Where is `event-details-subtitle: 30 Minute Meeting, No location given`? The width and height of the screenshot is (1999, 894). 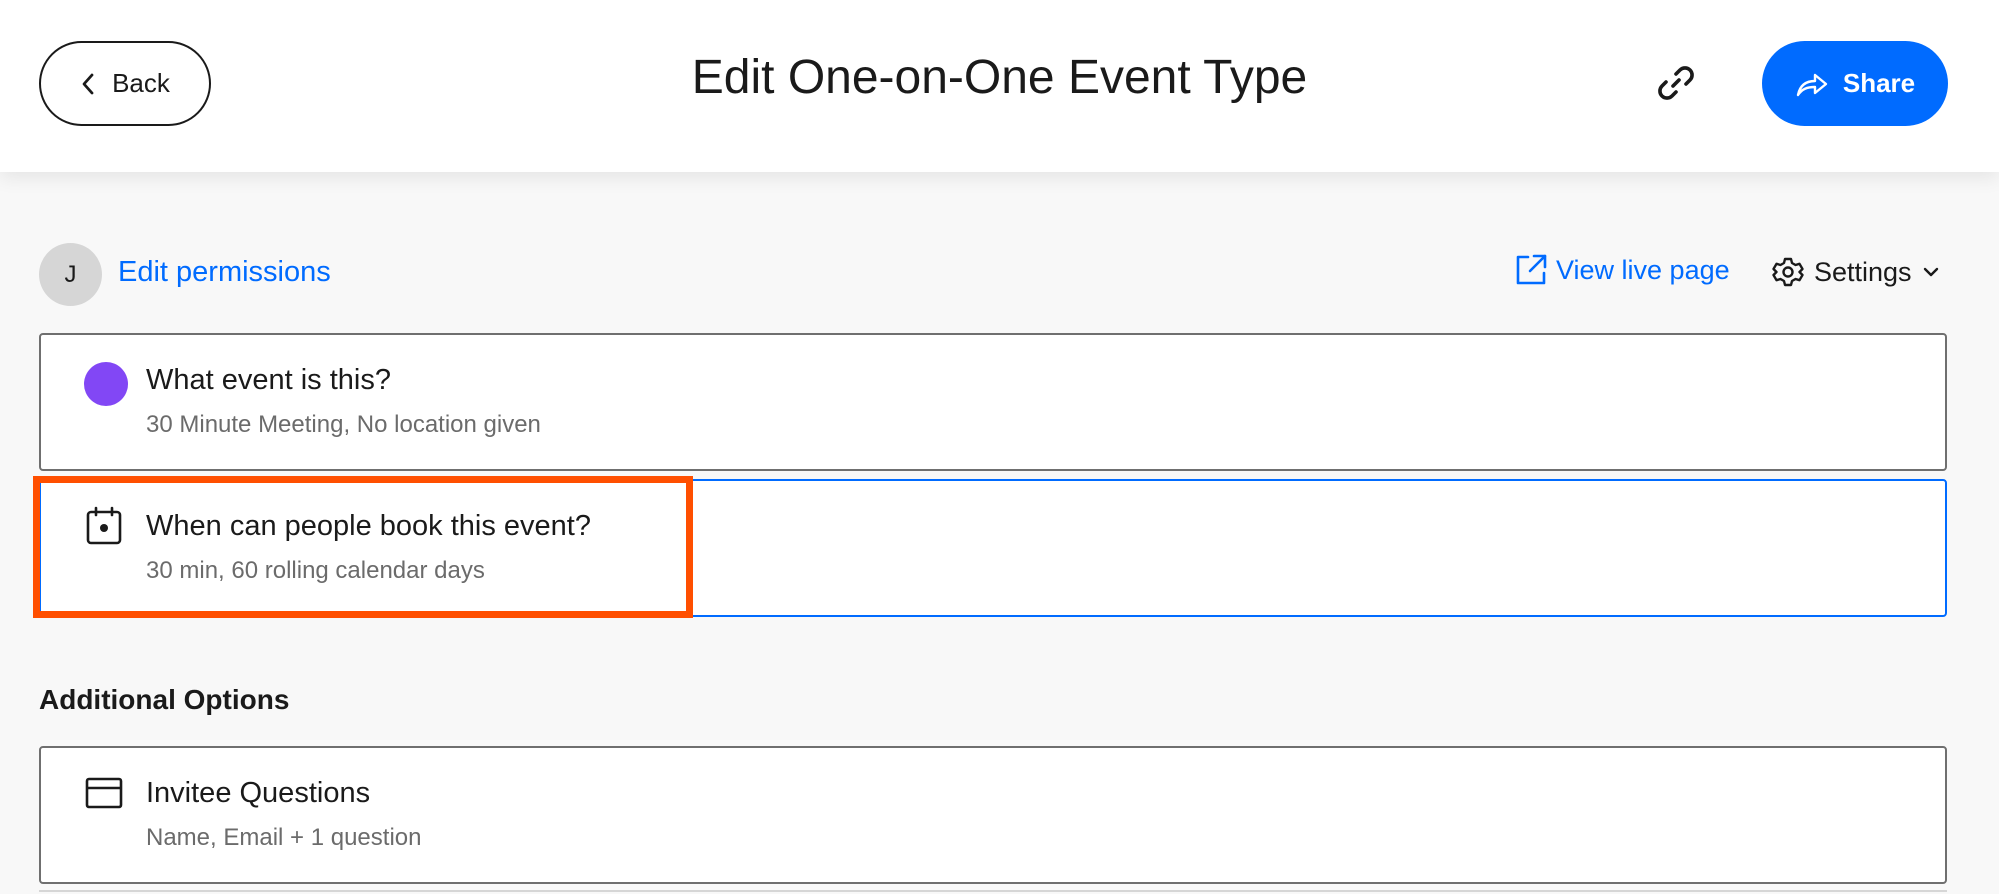
event-details-subtitle: 30 Minute Meeting, No location given is located at coordinates (343, 424).